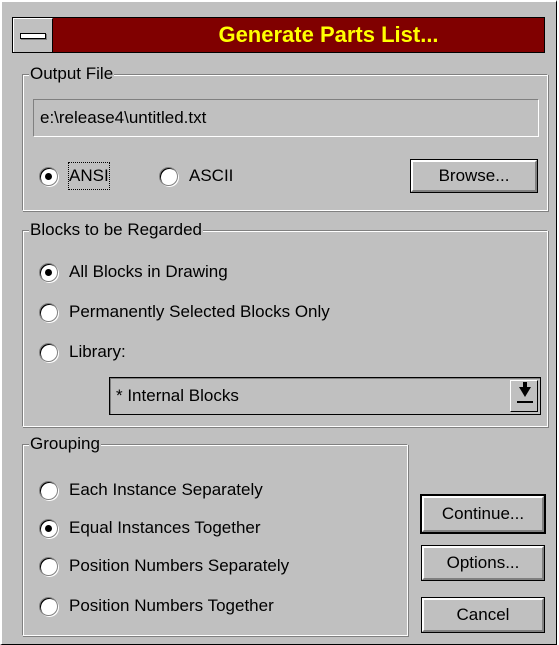 Image resolution: width=559 pixels, height=645 pixels. I want to click on radio-ascii: ASCII, so click(214, 176).